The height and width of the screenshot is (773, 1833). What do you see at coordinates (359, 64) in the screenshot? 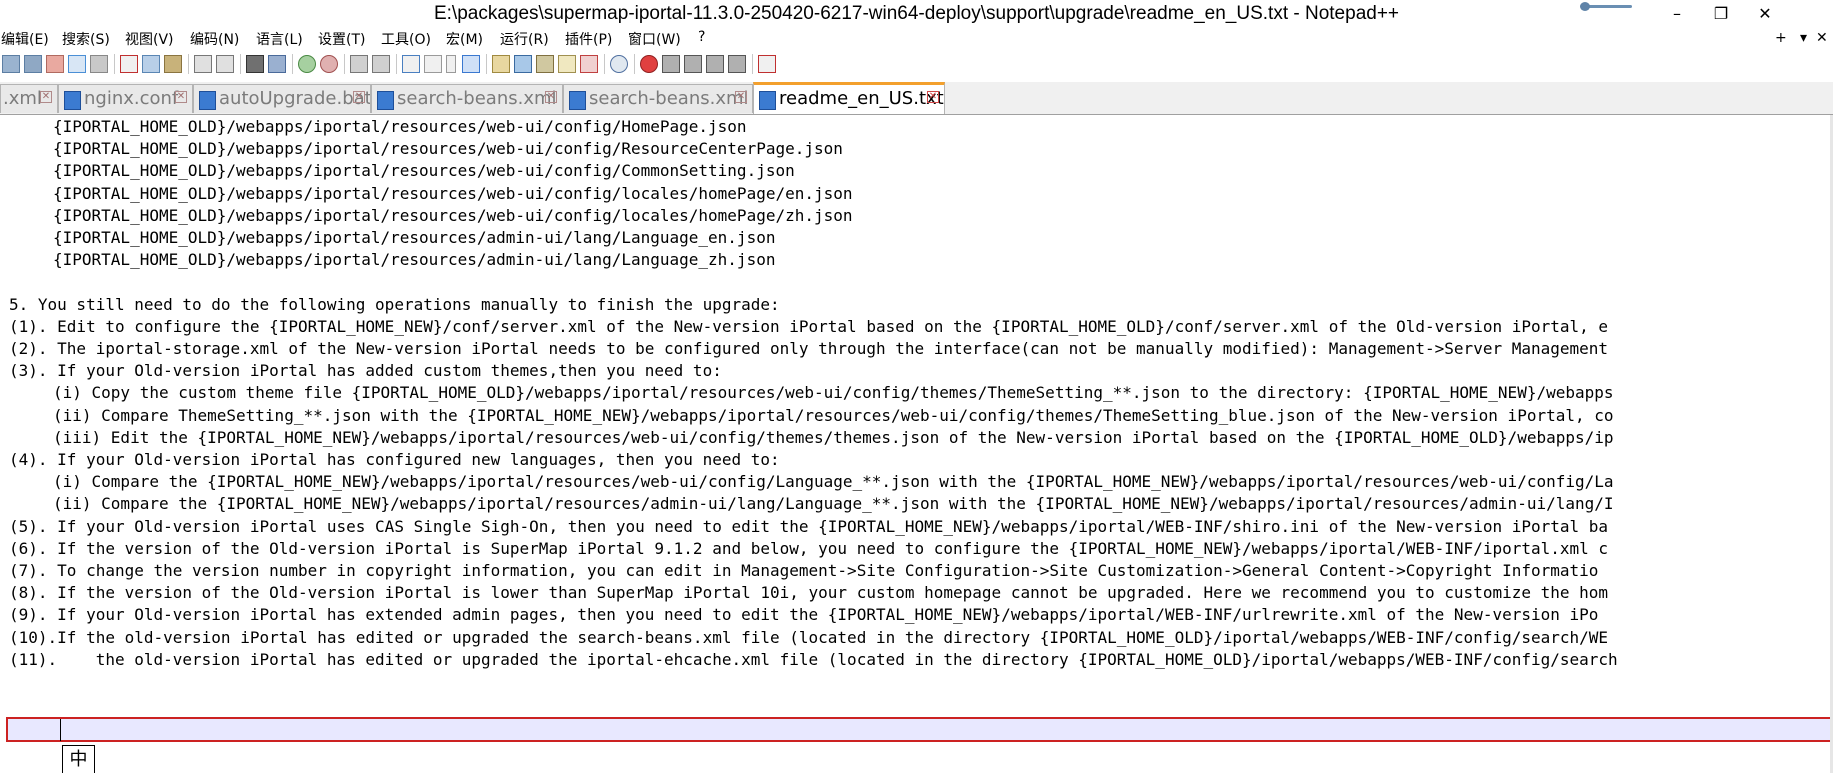
I see `sync-vertical-icon` at bounding box center [359, 64].